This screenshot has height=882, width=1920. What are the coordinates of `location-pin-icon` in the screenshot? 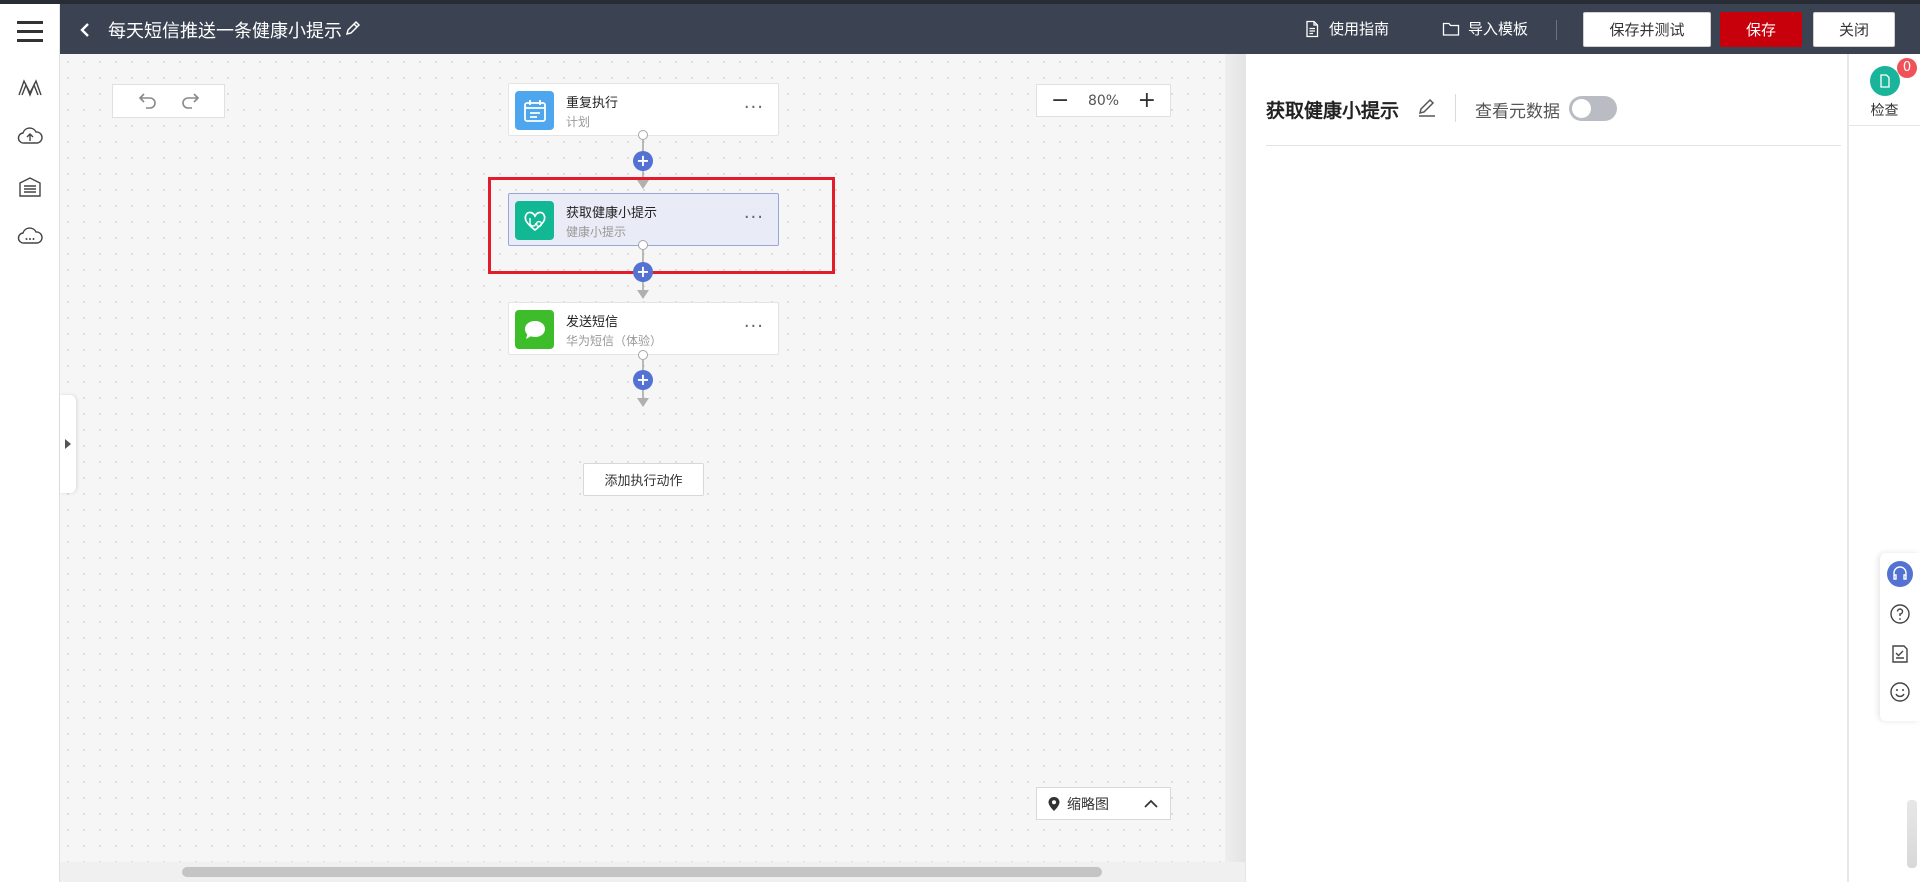 It's located at (1054, 803).